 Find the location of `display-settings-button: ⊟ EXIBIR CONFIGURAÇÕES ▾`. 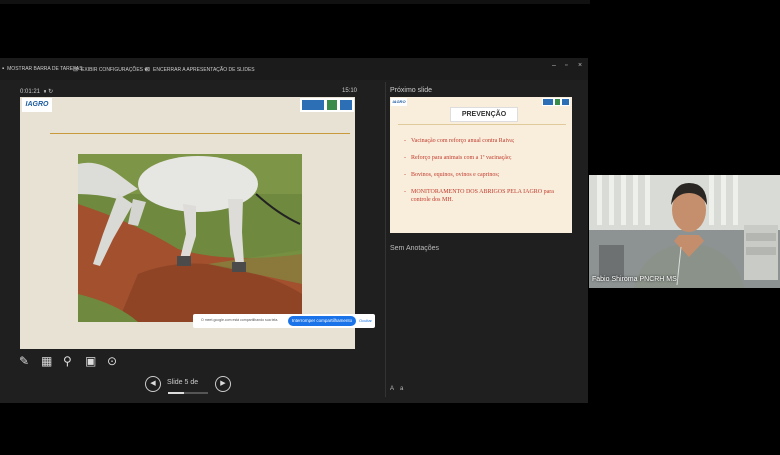

display-settings-button: ⊟ EXIBIR CONFIGURAÇÕES ▾ is located at coordinates (110, 69).